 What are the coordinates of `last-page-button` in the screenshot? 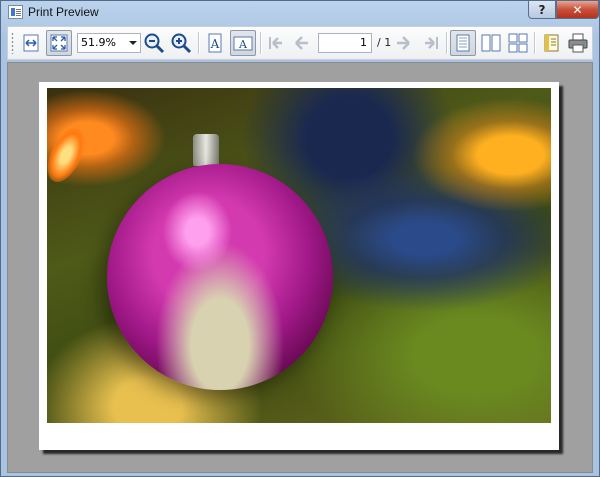 It's located at (431, 43).